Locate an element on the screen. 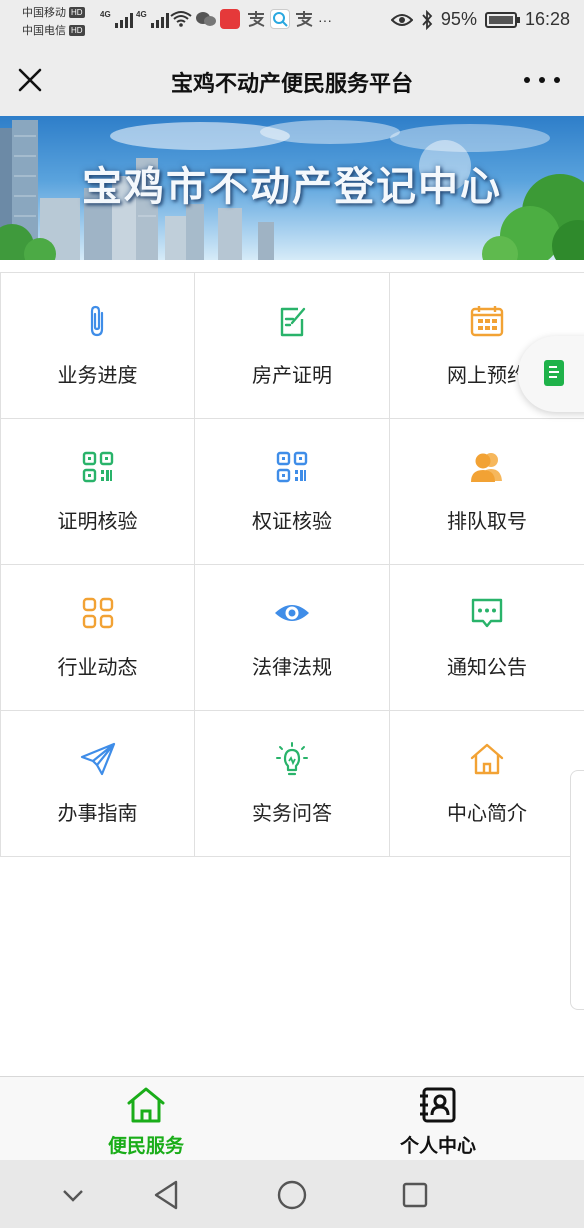  wechat-icon is located at coordinates (206, 22).